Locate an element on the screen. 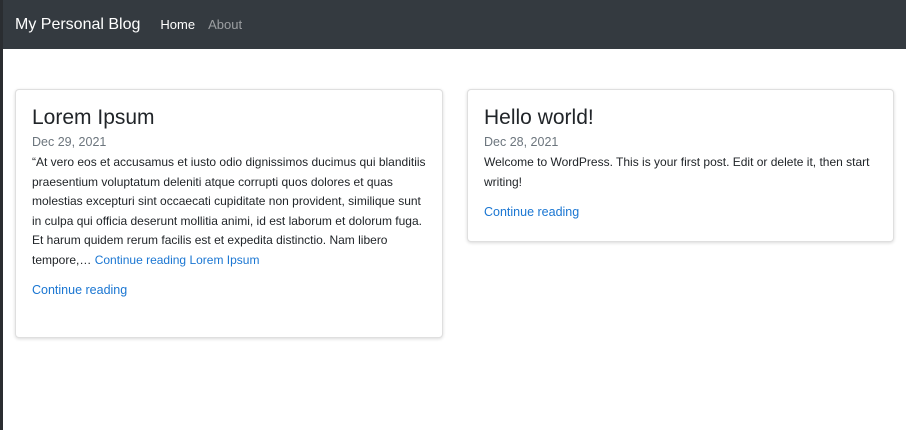 The height and width of the screenshot is (430, 906). nav-link-home: Home is located at coordinates (177, 24).